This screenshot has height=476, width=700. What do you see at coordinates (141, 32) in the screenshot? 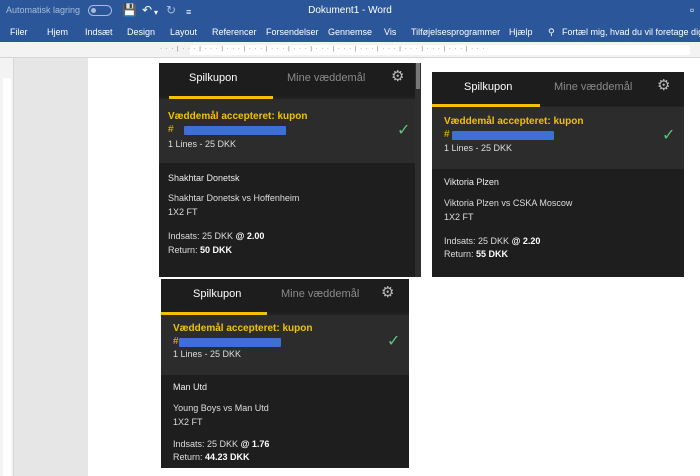
I see `tab-design: Design` at bounding box center [141, 32].